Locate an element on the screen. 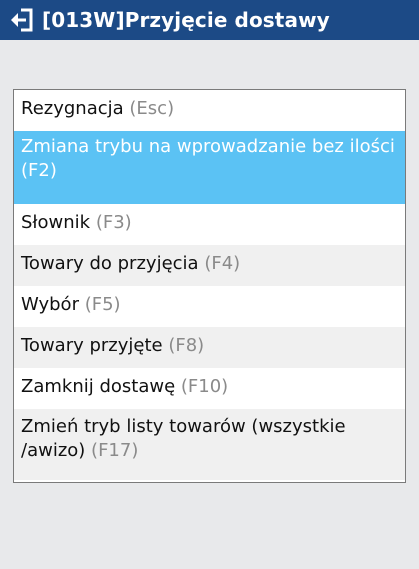  menu-item-slownik: Słownik (F3) is located at coordinates (209, 224).